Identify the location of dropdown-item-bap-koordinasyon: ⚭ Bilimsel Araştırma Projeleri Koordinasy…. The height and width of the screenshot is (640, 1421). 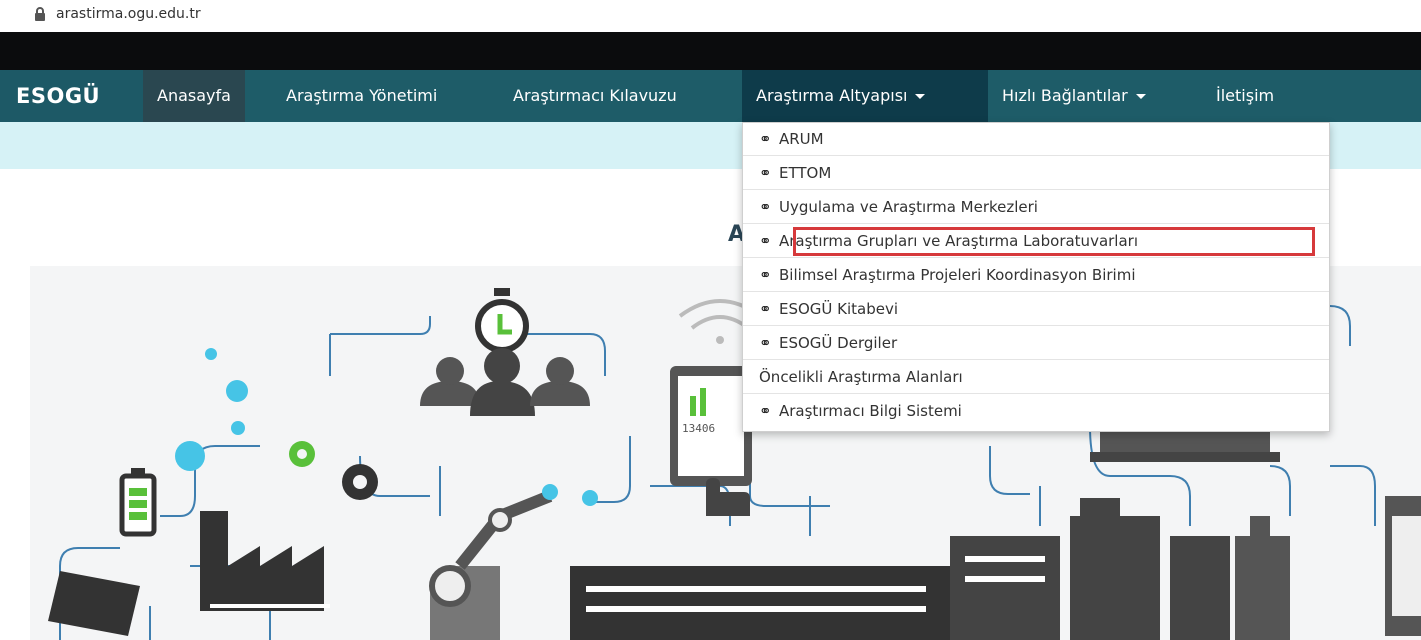
(1036, 275).